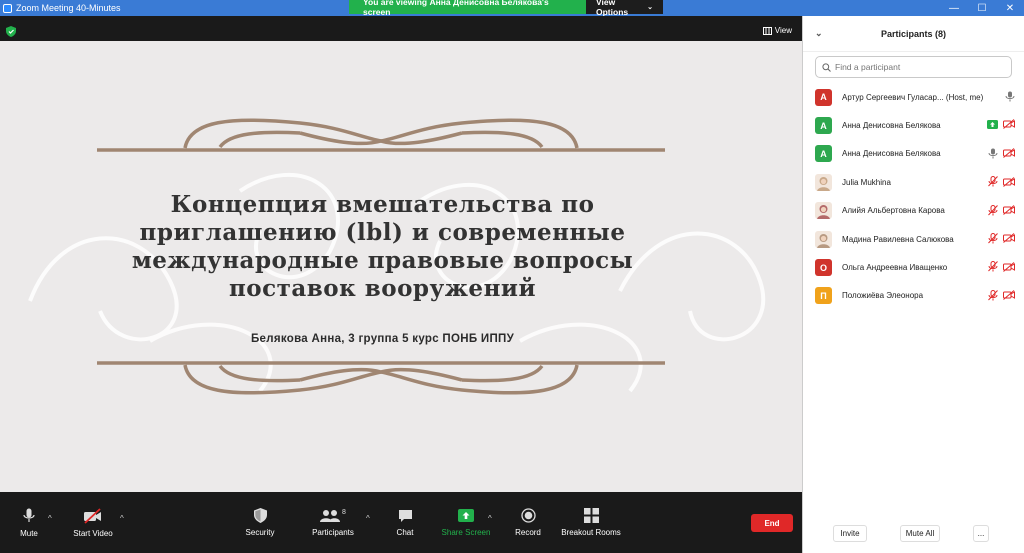  I want to click on participant-search, so click(913, 67).